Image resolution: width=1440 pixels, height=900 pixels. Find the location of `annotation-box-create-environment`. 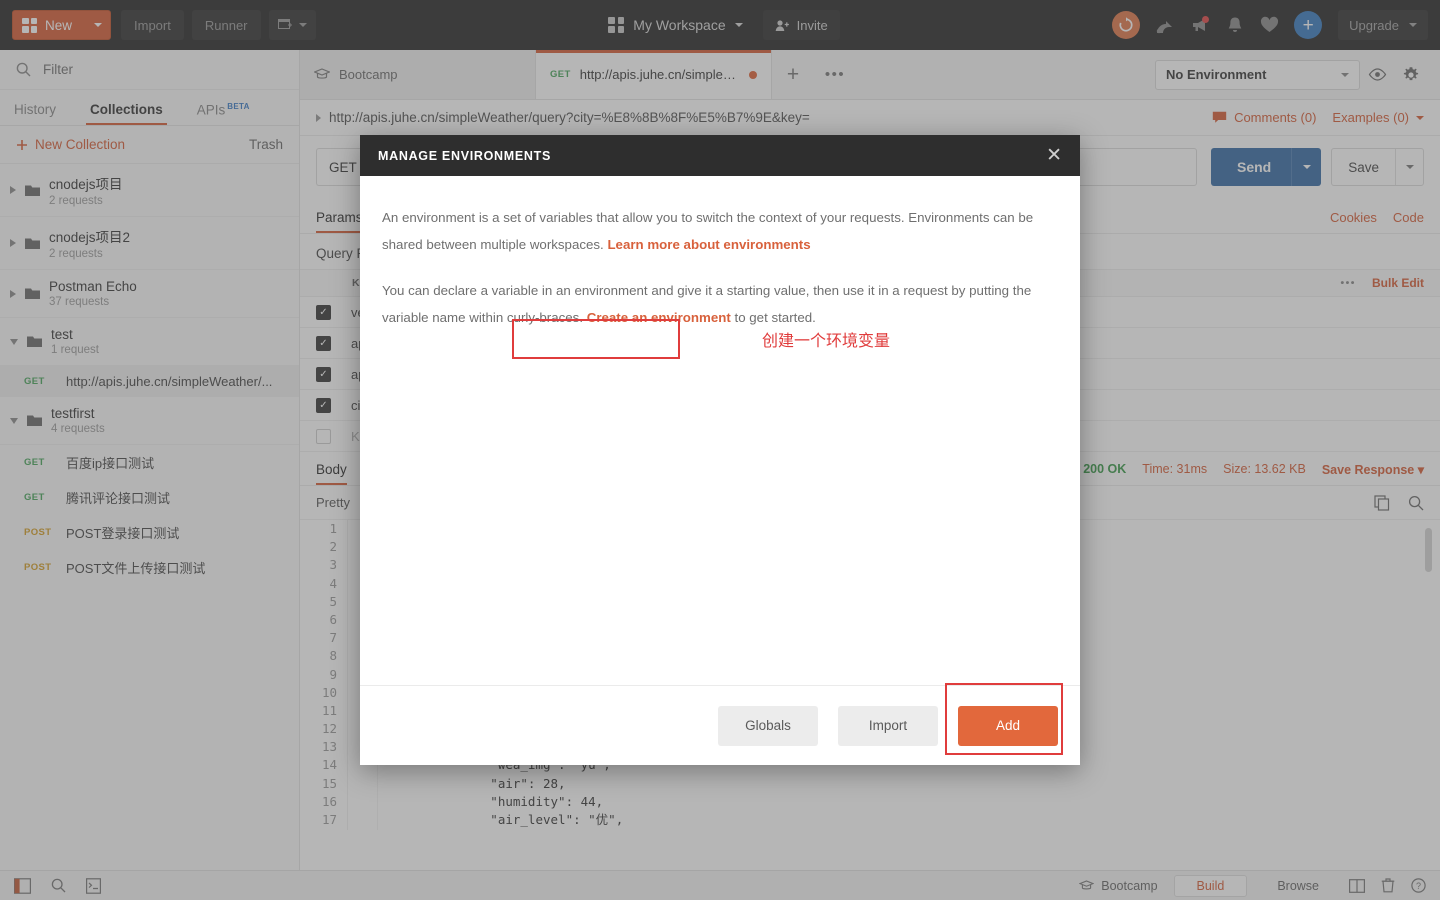

annotation-box-create-environment is located at coordinates (596, 339).